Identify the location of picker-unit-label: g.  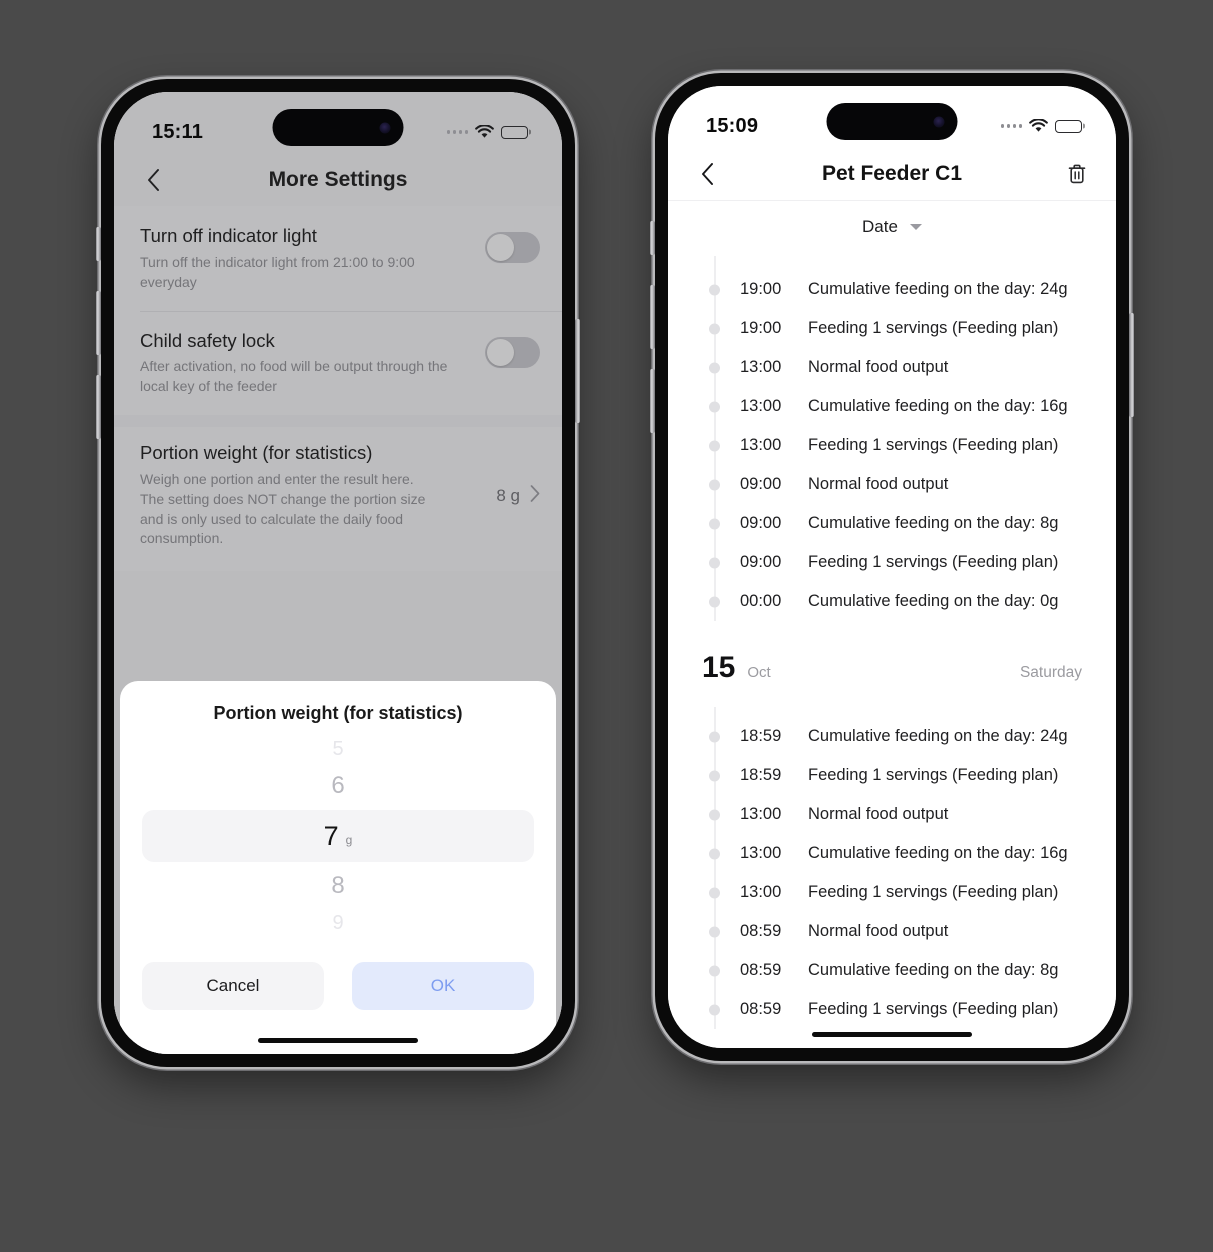
(349, 840).